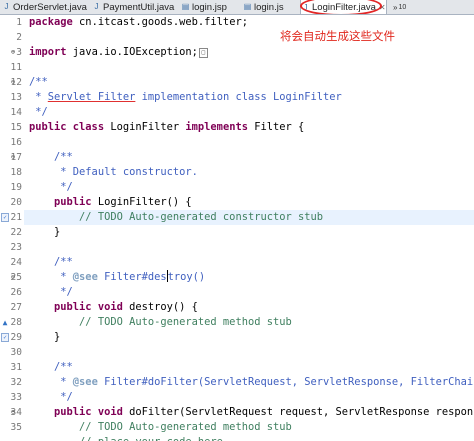 The image size is (474, 441). I want to click on folded-imports-icon: □, so click(203, 53).